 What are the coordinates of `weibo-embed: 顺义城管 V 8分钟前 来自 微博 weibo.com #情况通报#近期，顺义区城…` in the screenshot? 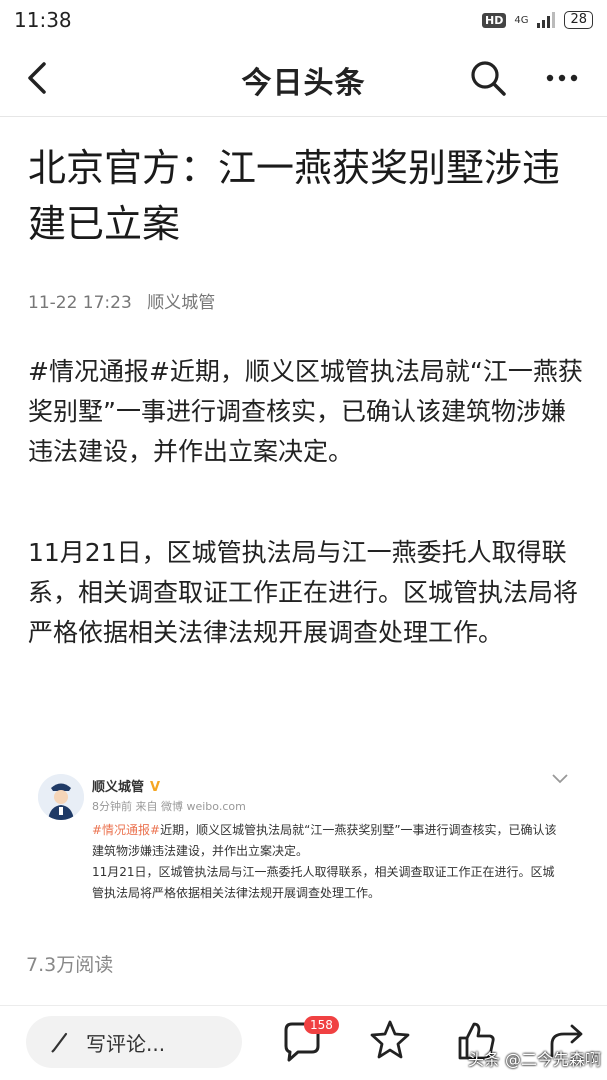 It's located at (305, 840).